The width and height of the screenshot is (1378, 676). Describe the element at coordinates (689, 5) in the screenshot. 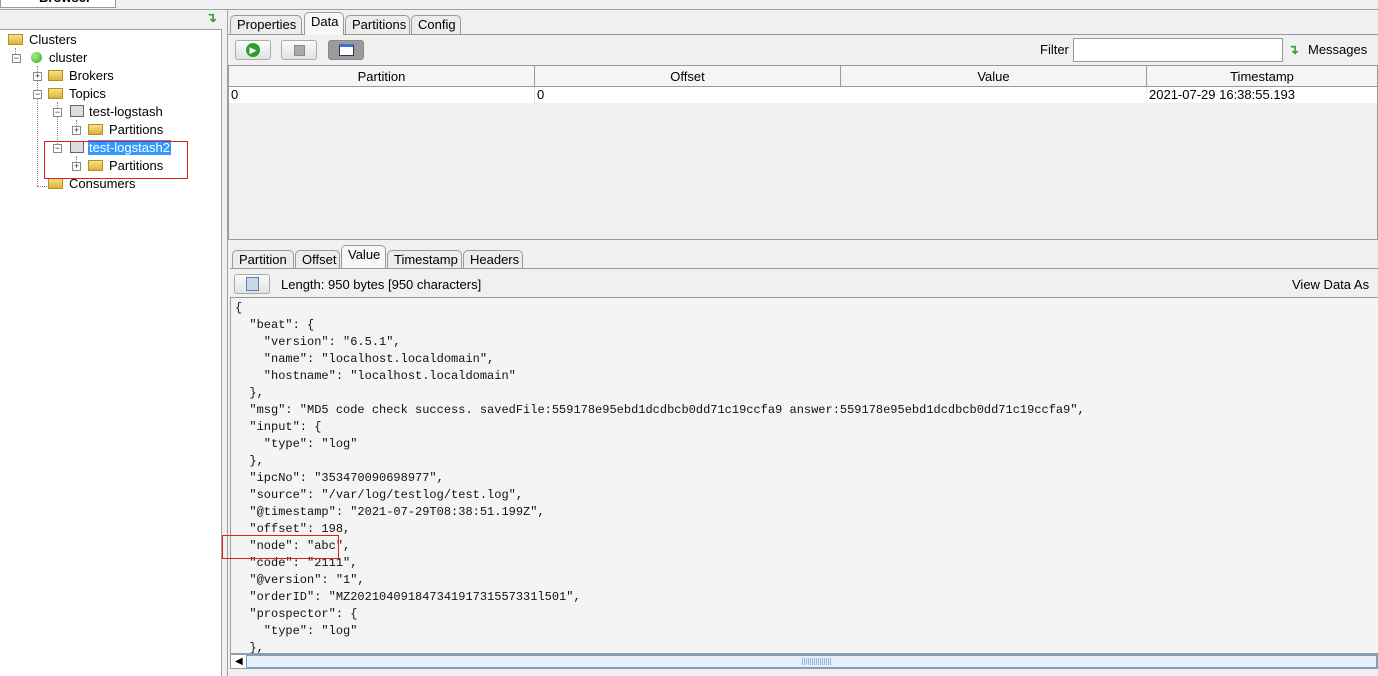

I see `top-strip: Browser` at that location.